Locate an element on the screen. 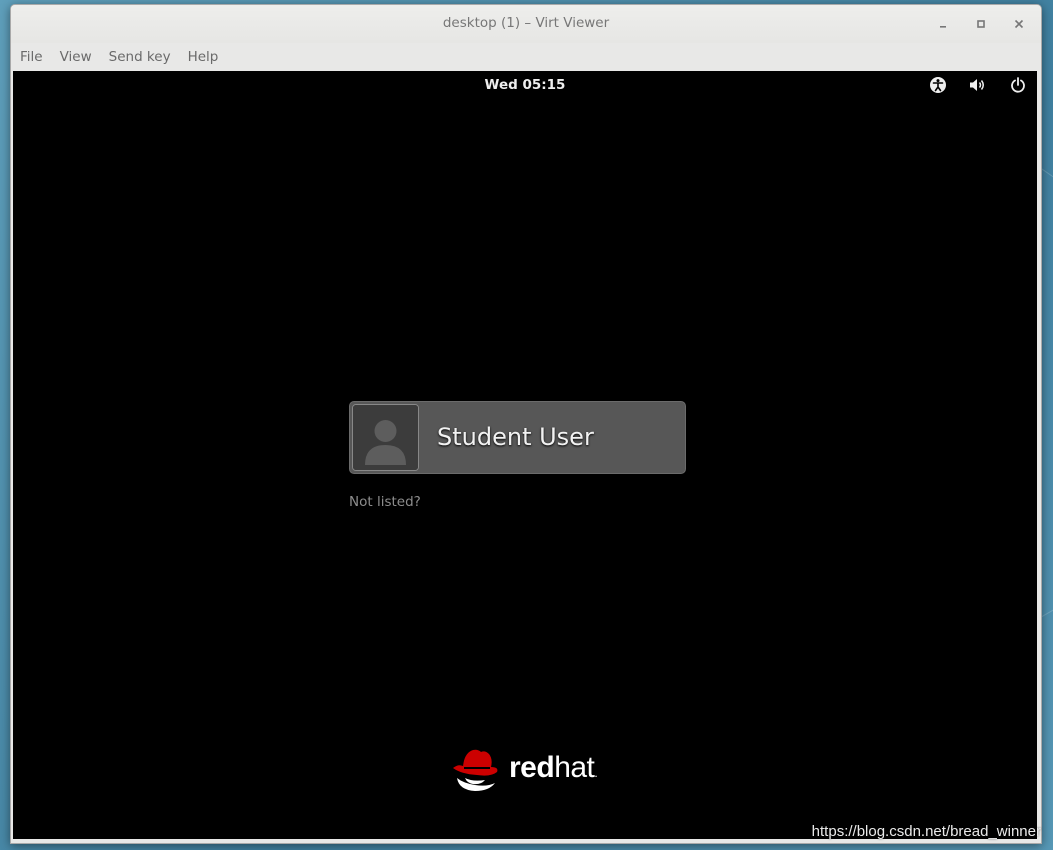  window-title: desktop (1) – Virt Viewer is located at coordinates (526, 23).